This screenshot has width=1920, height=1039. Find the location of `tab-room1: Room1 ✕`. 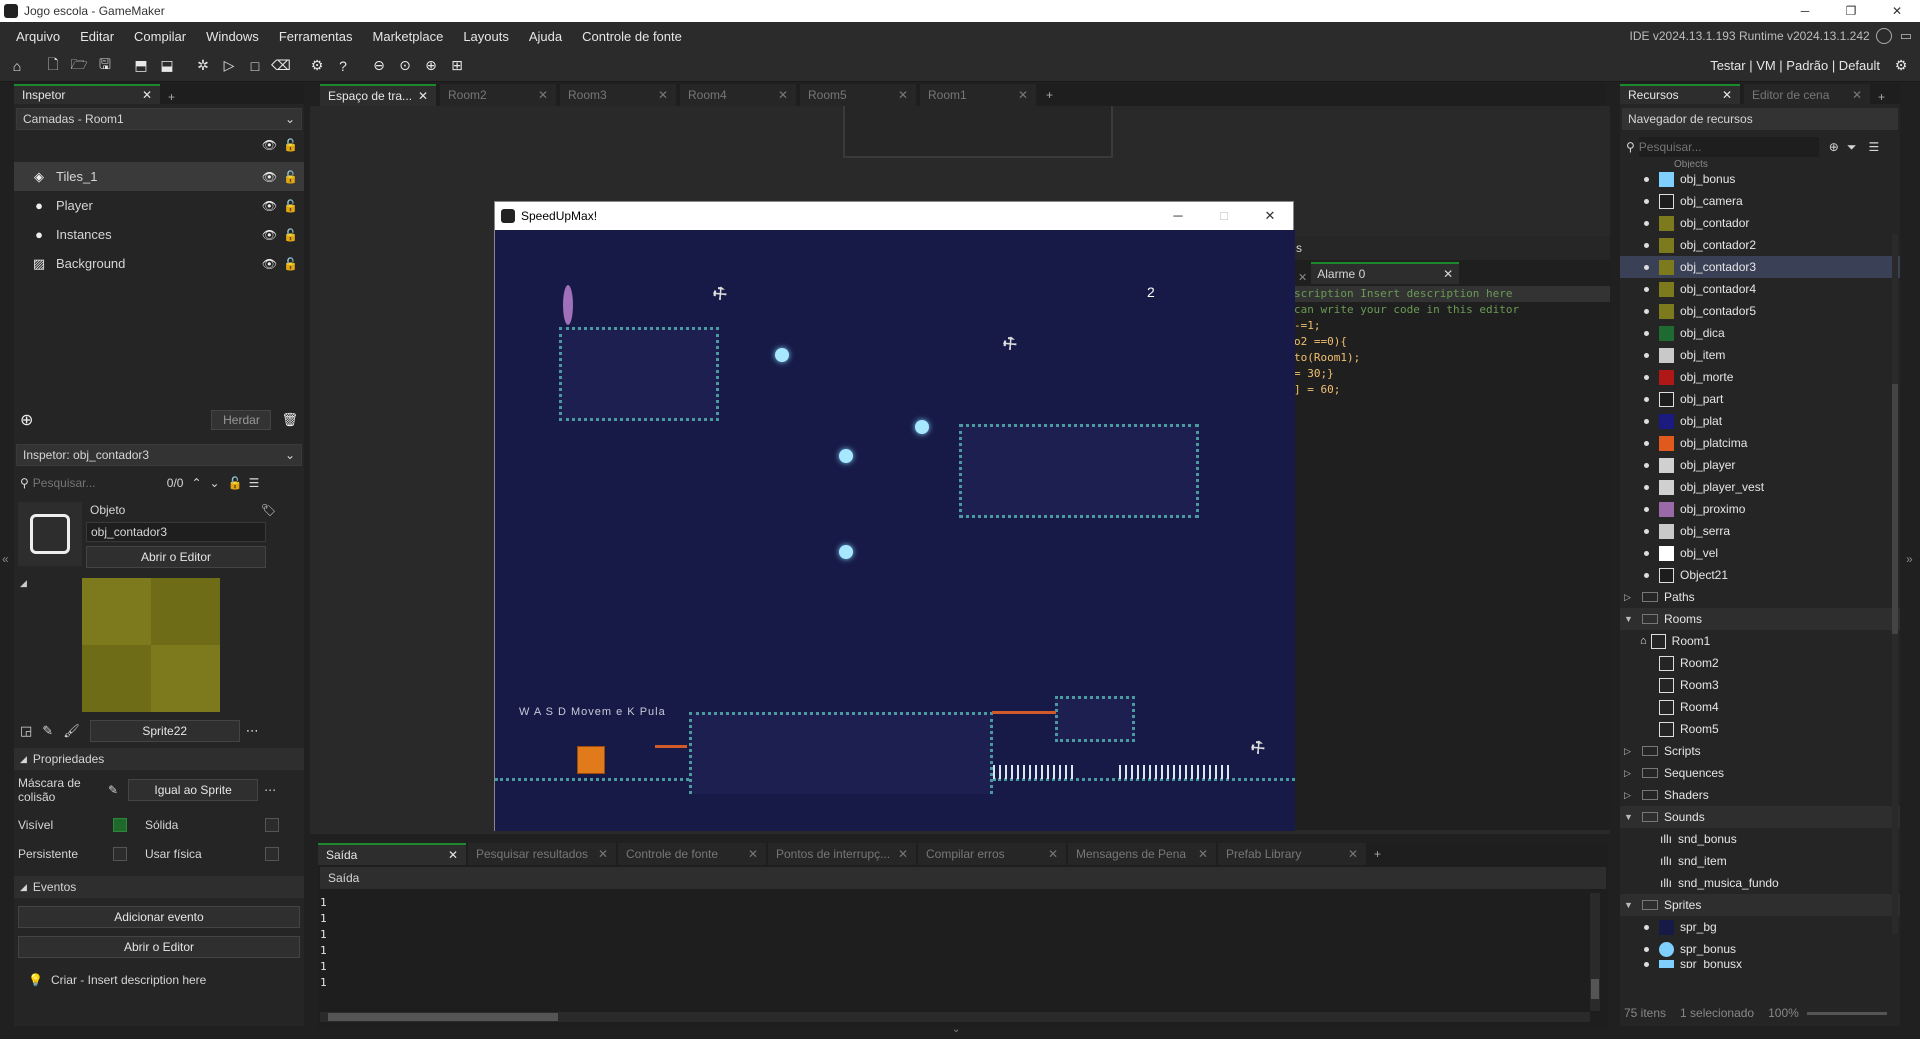

tab-room1: Room1 ✕ is located at coordinates (978, 95).